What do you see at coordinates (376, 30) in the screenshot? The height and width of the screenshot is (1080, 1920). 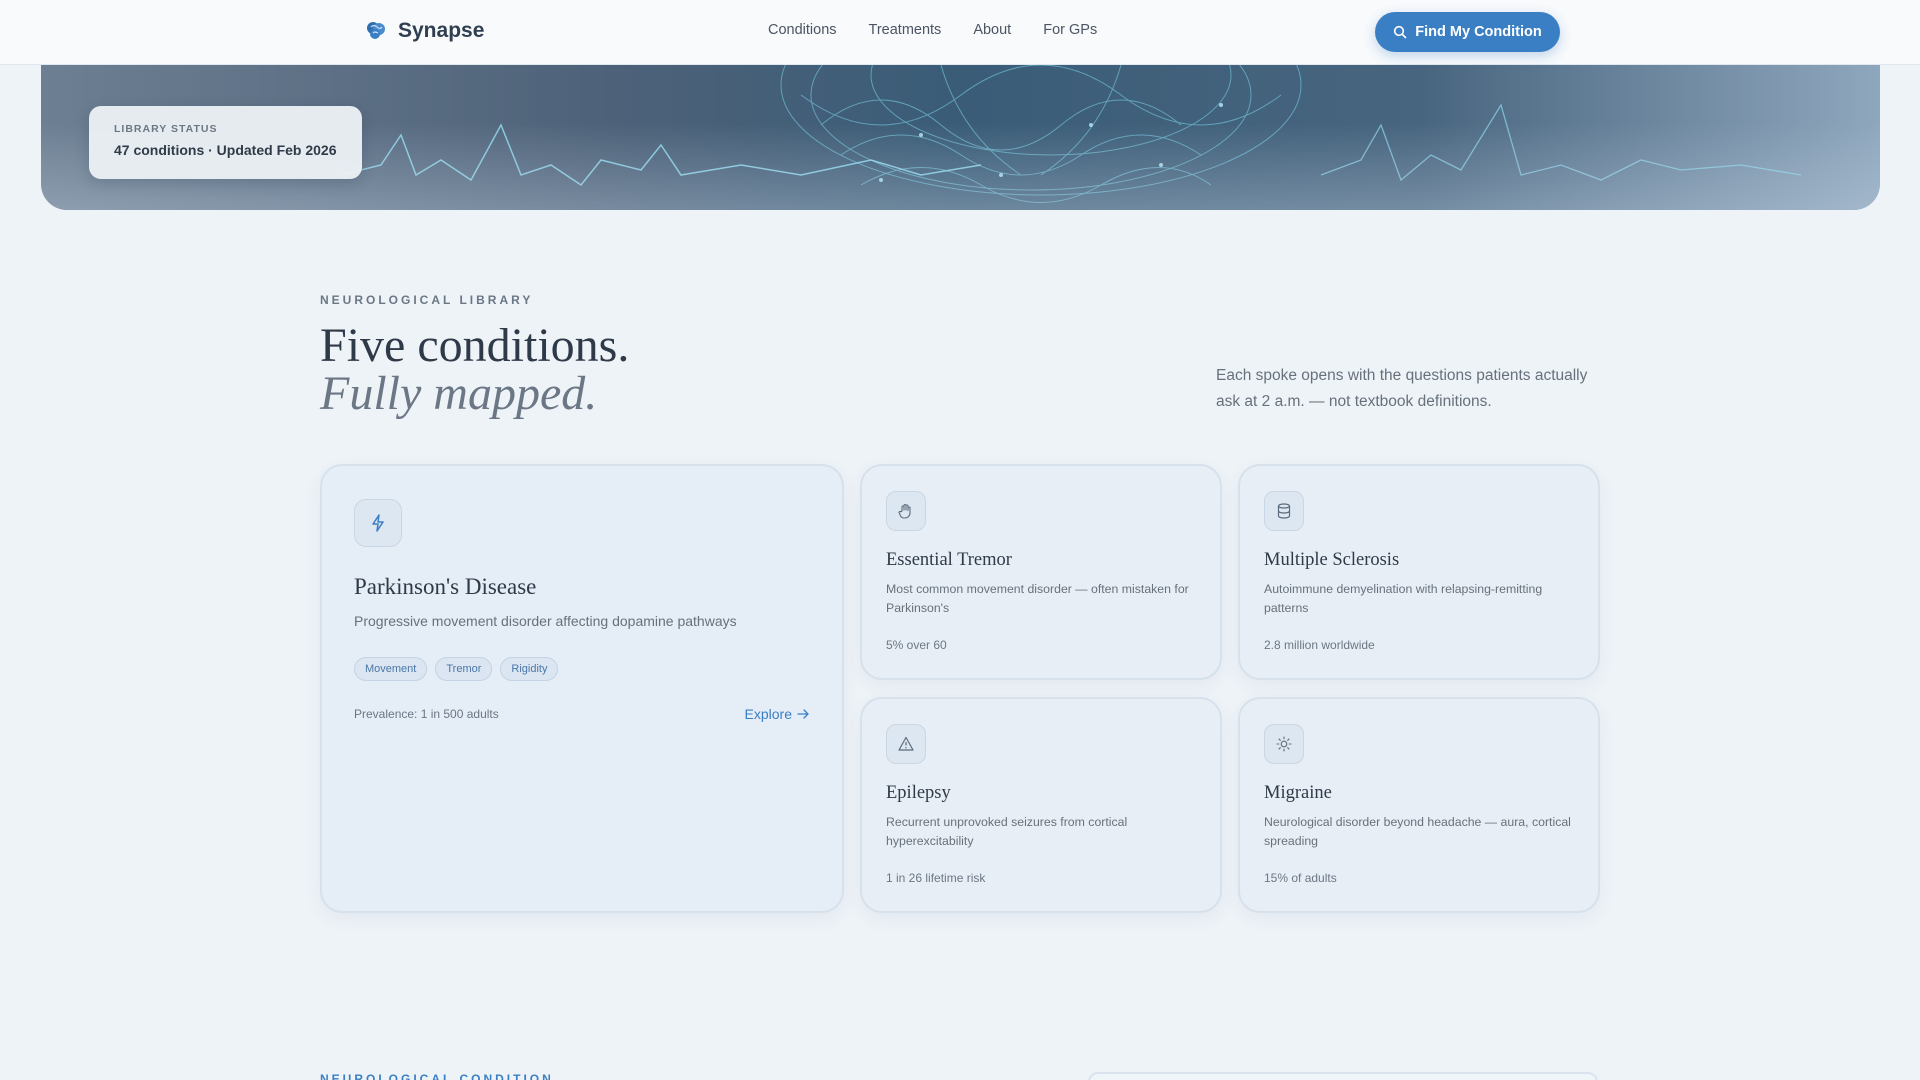 I see `brain-icon` at bounding box center [376, 30].